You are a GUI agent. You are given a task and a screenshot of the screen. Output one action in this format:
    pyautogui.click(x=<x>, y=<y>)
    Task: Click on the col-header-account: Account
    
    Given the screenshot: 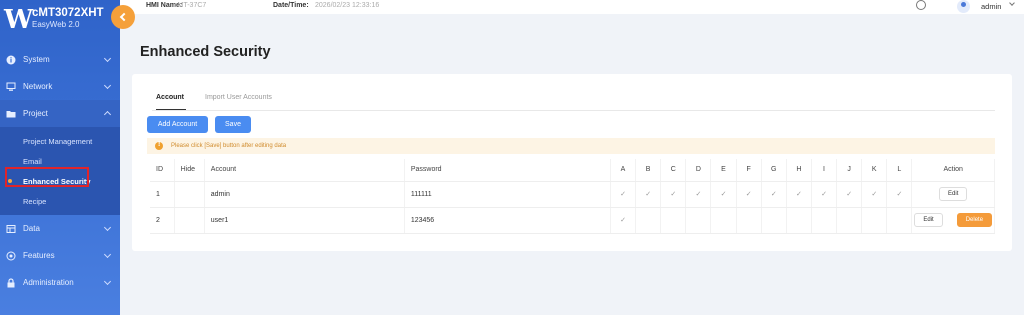 What is the action you would take?
    pyautogui.click(x=304, y=170)
    